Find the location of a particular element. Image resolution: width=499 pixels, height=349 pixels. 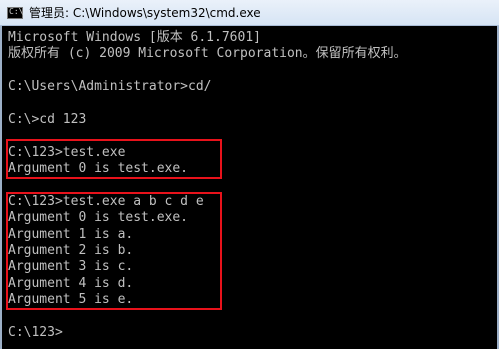

console-line: C:\>cd 123 is located at coordinates (47, 119).